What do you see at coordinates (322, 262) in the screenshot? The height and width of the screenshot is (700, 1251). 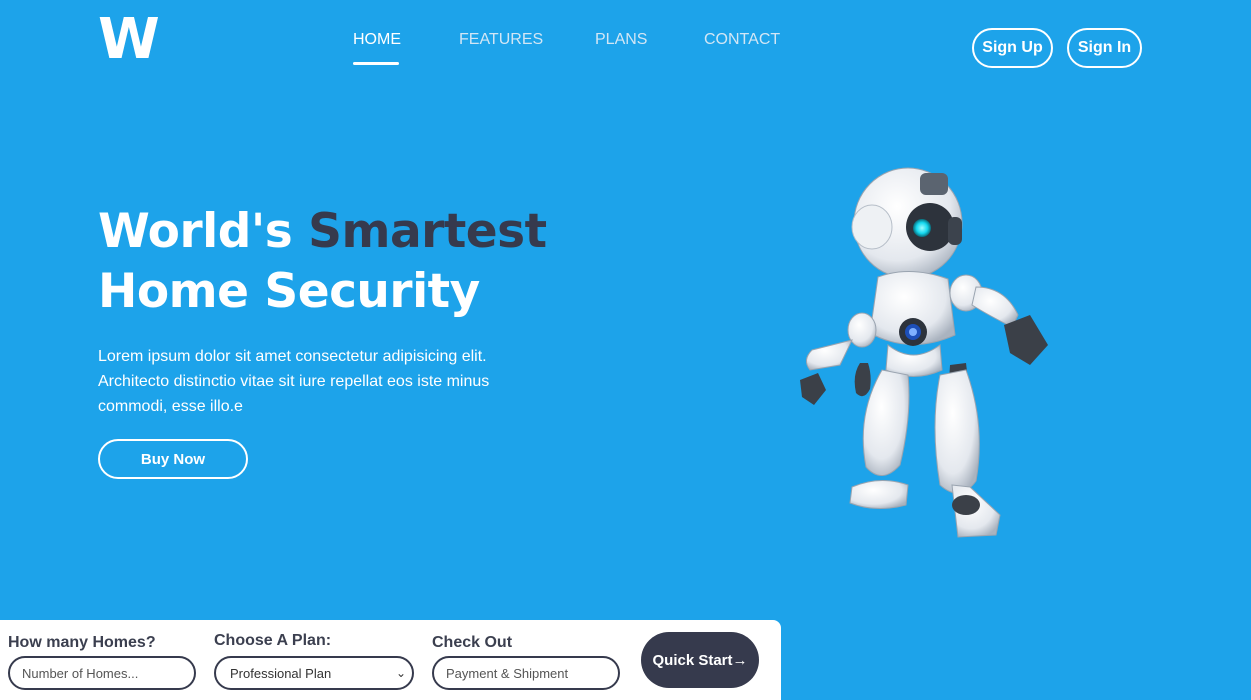 I see `hero-title: World's Smartest Home Security` at bounding box center [322, 262].